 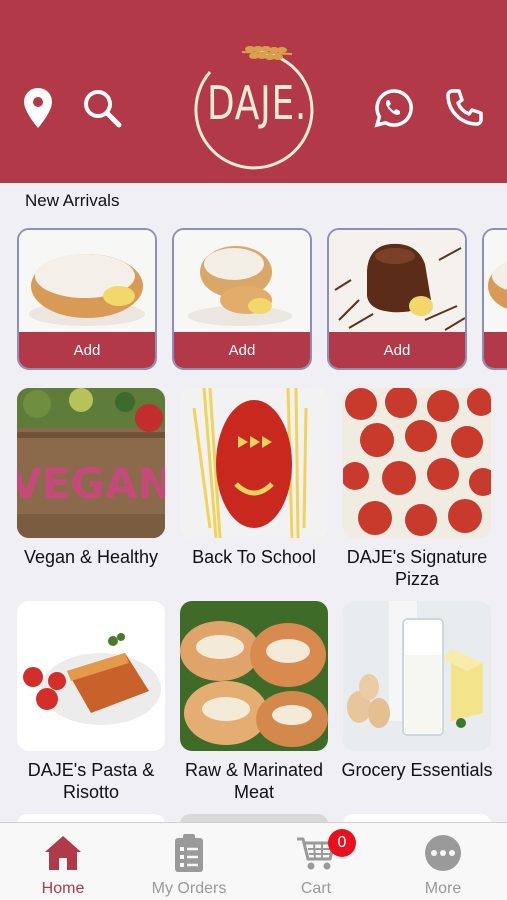 I want to click on category-label: Back To School, so click(x=254, y=557).